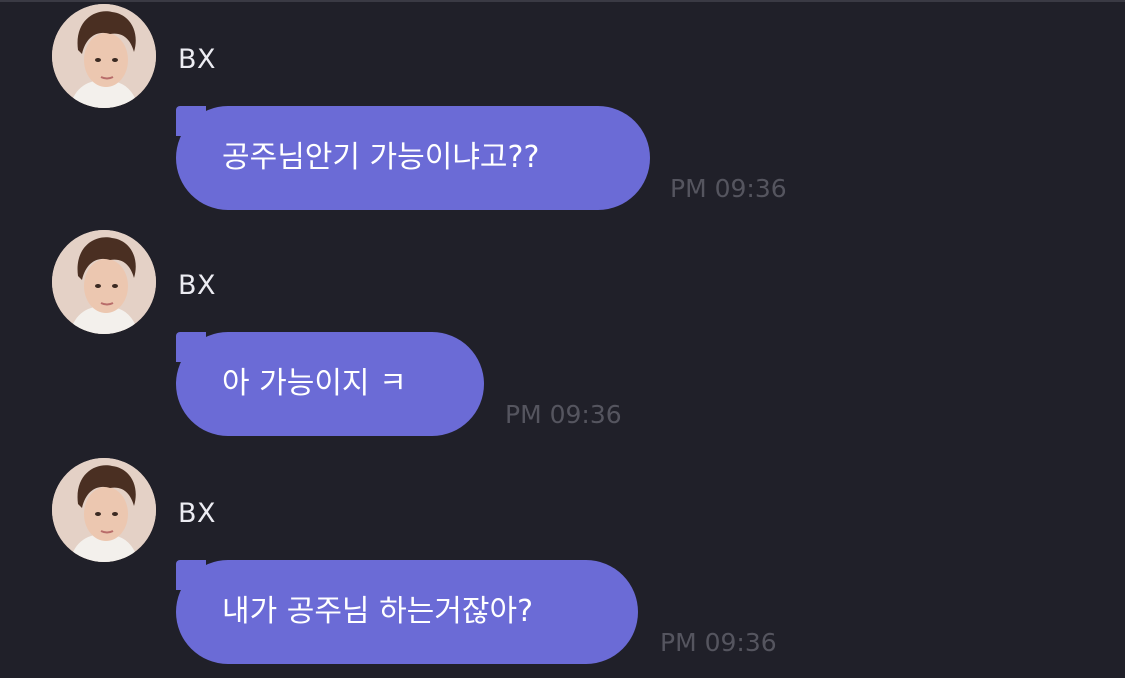 Image resolution: width=1125 pixels, height=678 pixels. I want to click on message-bubble: 공주님안기 가능이냐고??, so click(413, 158).